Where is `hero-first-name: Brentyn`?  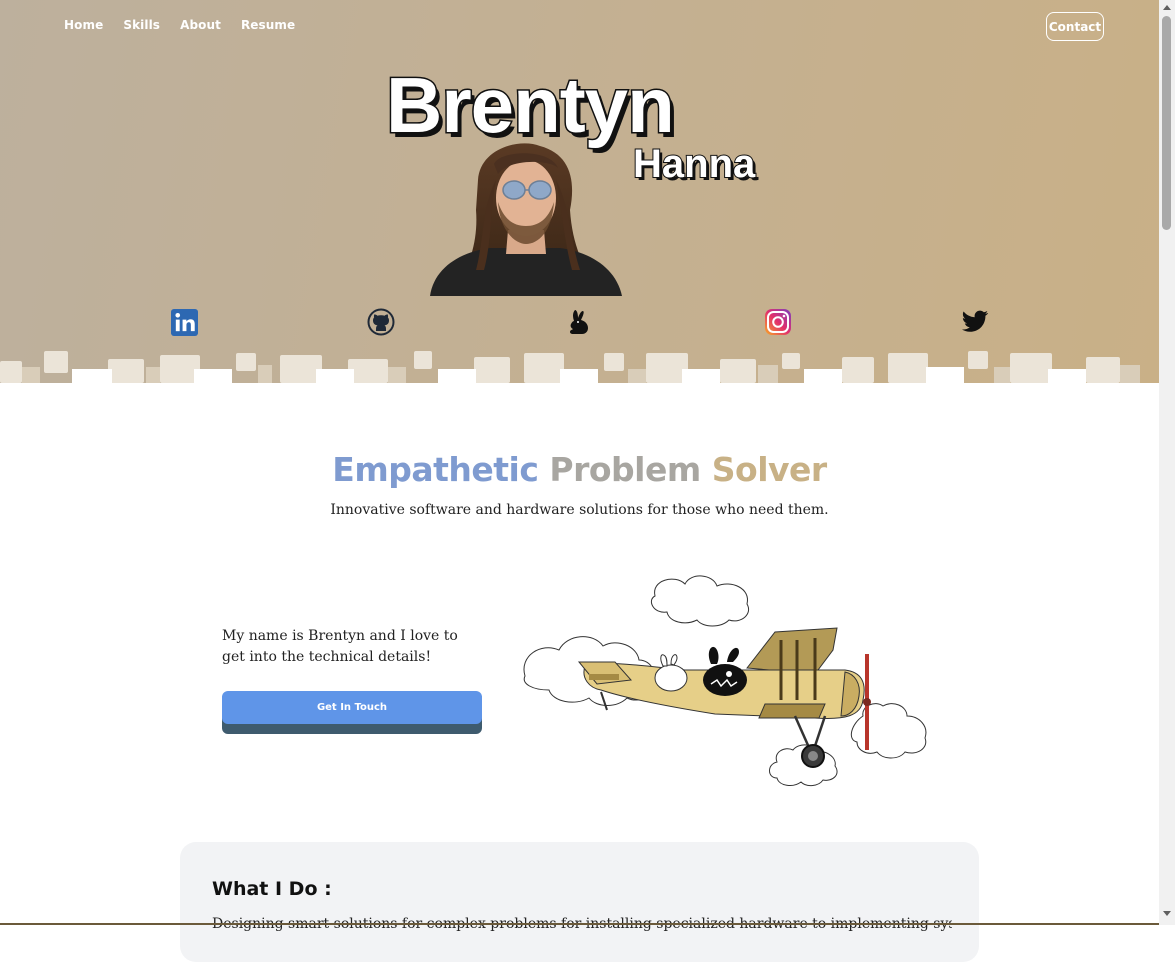
hero-first-name: Brentyn is located at coordinates (531, 105).